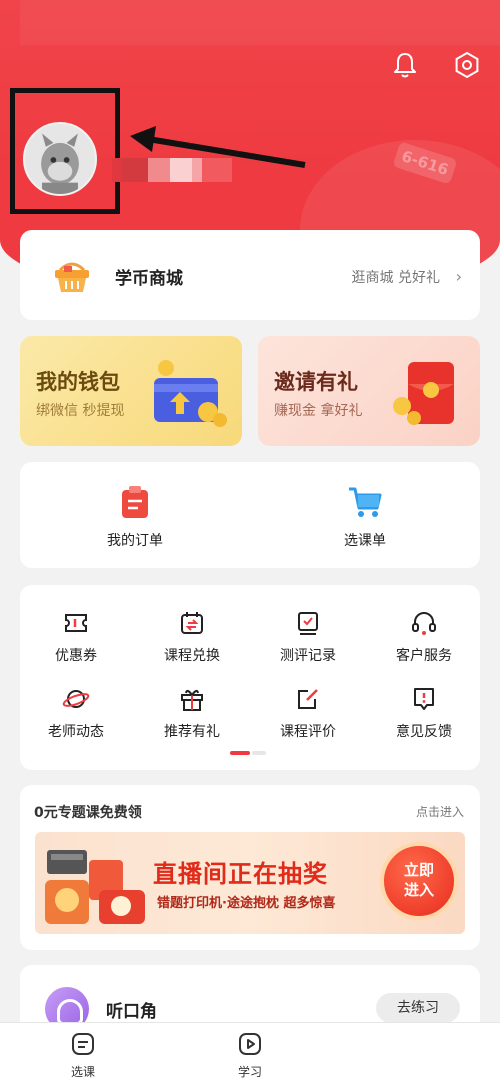  What do you see at coordinates (250, 1055) in the screenshot?
I see `tab-study: 学习` at bounding box center [250, 1055].